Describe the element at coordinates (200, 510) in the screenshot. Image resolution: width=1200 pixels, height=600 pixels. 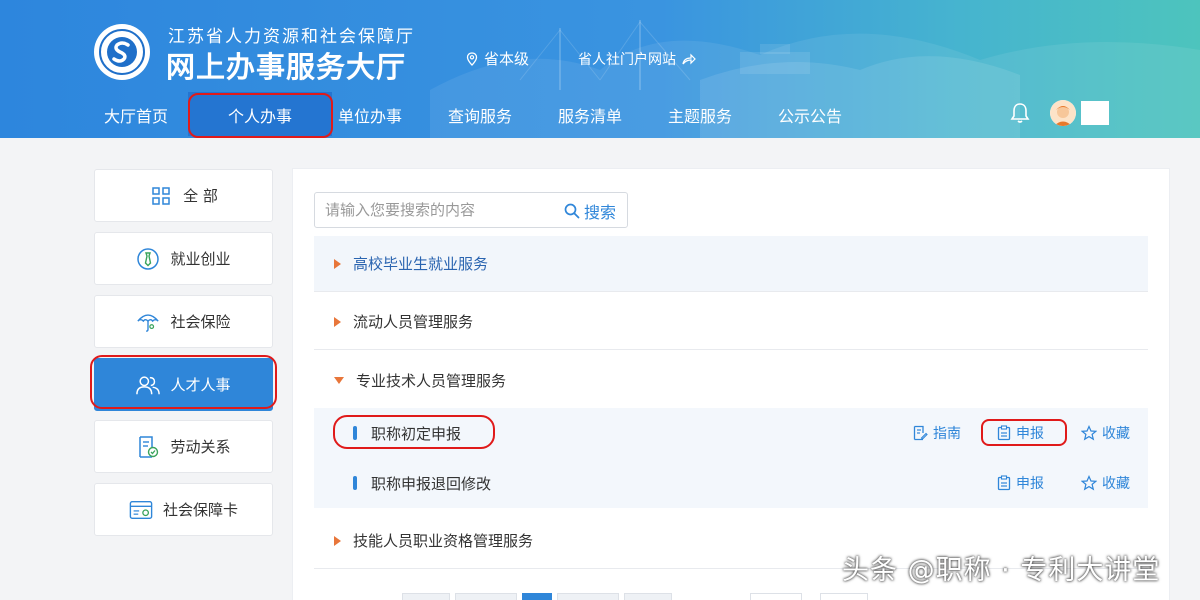
I see `sidebar-item-label: 社会保障卡` at that location.